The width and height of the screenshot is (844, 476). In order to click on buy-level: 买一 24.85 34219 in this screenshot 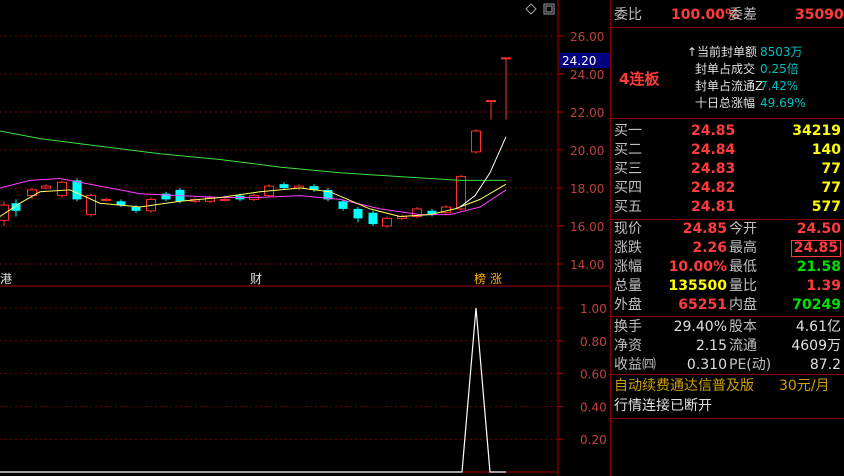, I will do `click(727, 131)`.